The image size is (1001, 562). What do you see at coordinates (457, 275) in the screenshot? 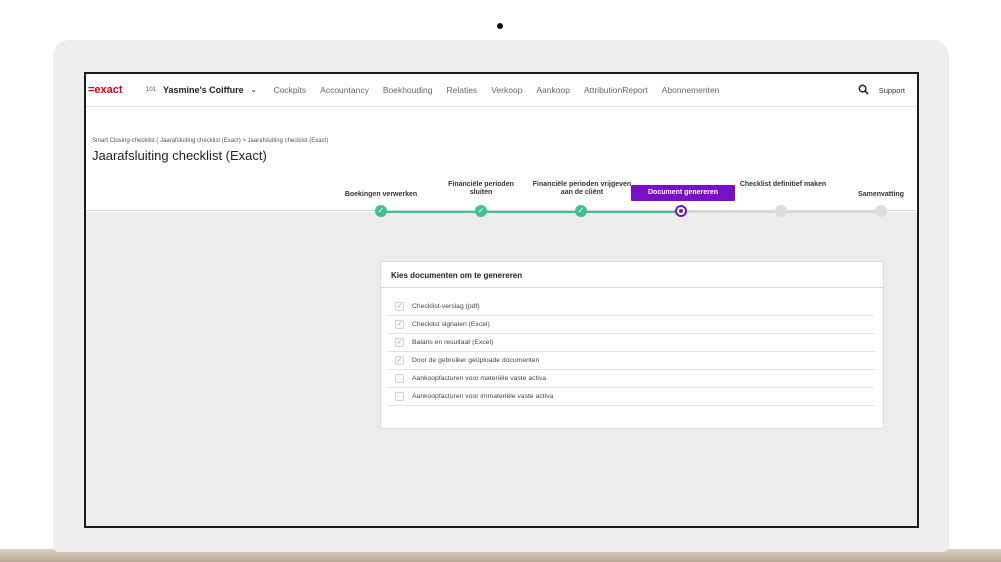
I see `card-title: Kies documenten om te genereren` at bounding box center [457, 275].